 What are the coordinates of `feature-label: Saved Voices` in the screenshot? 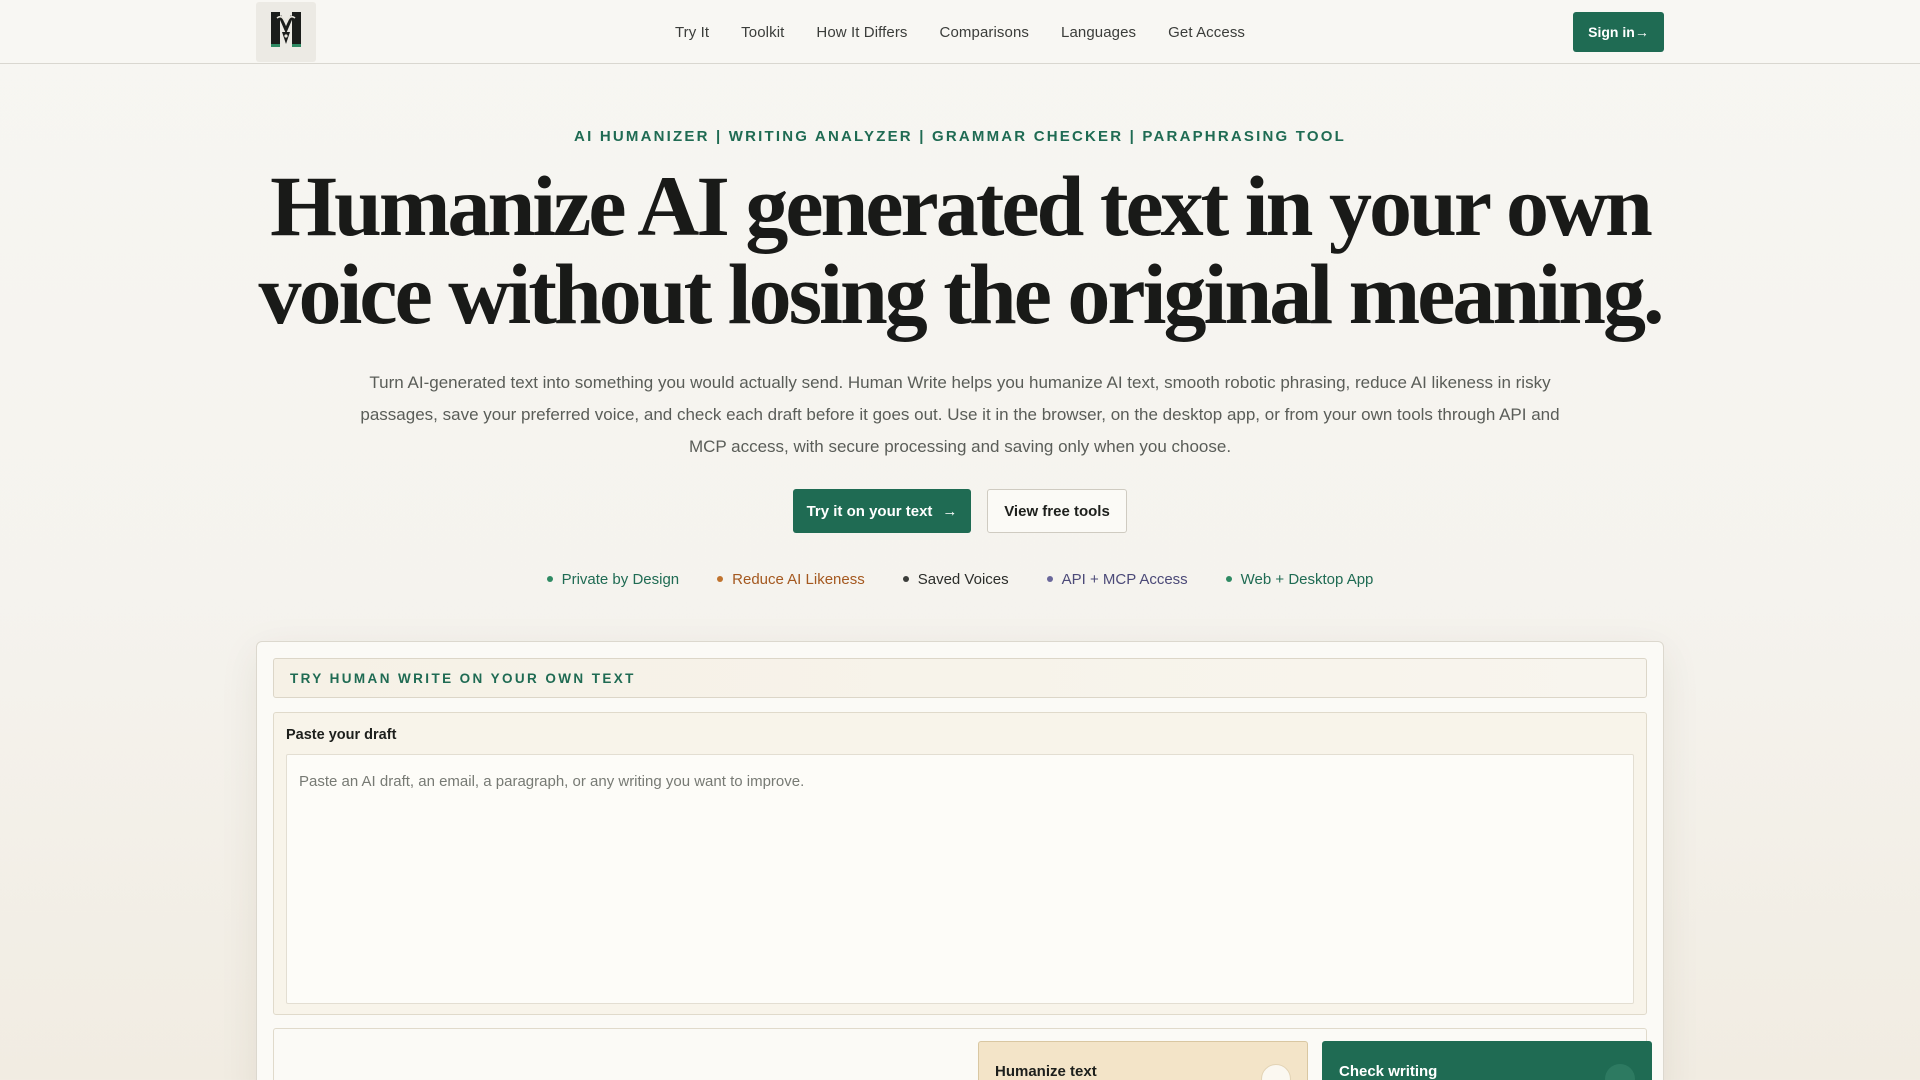 It's located at (963, 579).